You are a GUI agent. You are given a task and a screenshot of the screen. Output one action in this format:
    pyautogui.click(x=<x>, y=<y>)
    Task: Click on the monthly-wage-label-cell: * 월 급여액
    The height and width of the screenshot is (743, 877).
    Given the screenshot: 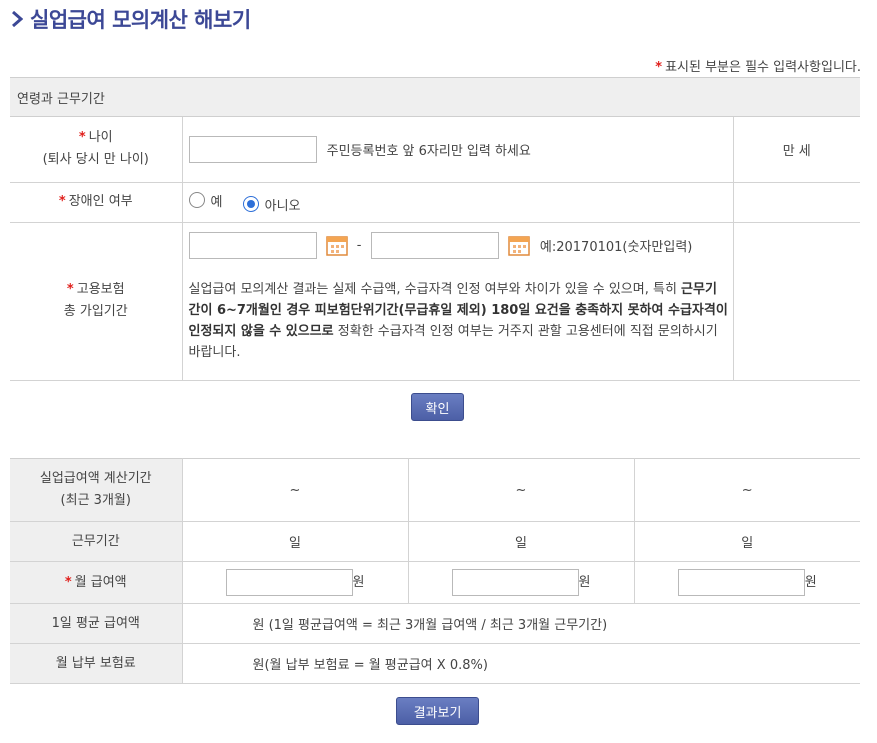 What is the action you would take?
    pyautogui.click(x=96, y=582)
    